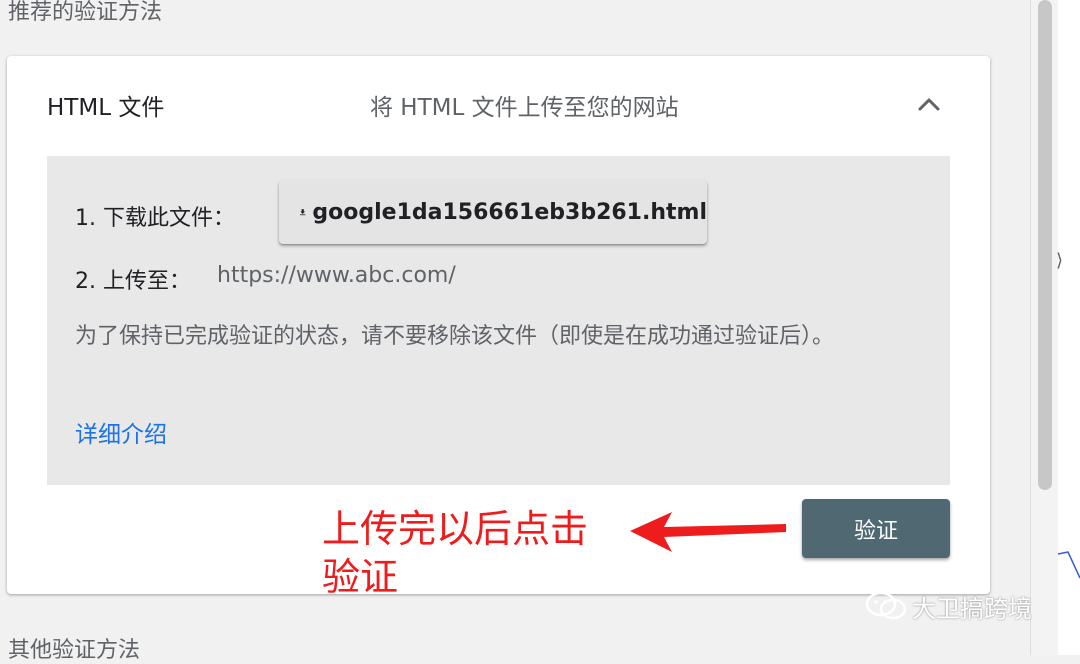 This screenshot has width=1080, height=664. I want to click on edge-chart-line, so click(1069, 565).